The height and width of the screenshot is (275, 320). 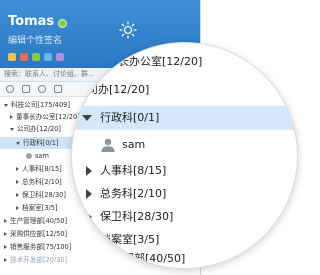 I want to click on lens-tree-user: sam, so click(x=184, y=145).